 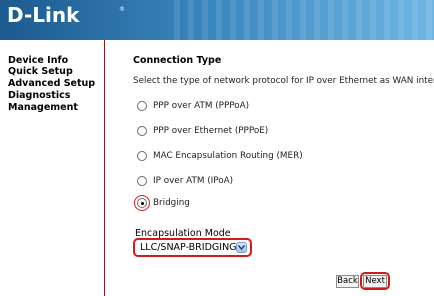 What do you see at coordinates (39, 95) in the screenshot?
I see `sidebar-item-diagnostics: Diagnostics` at bounding box center [39, 95].